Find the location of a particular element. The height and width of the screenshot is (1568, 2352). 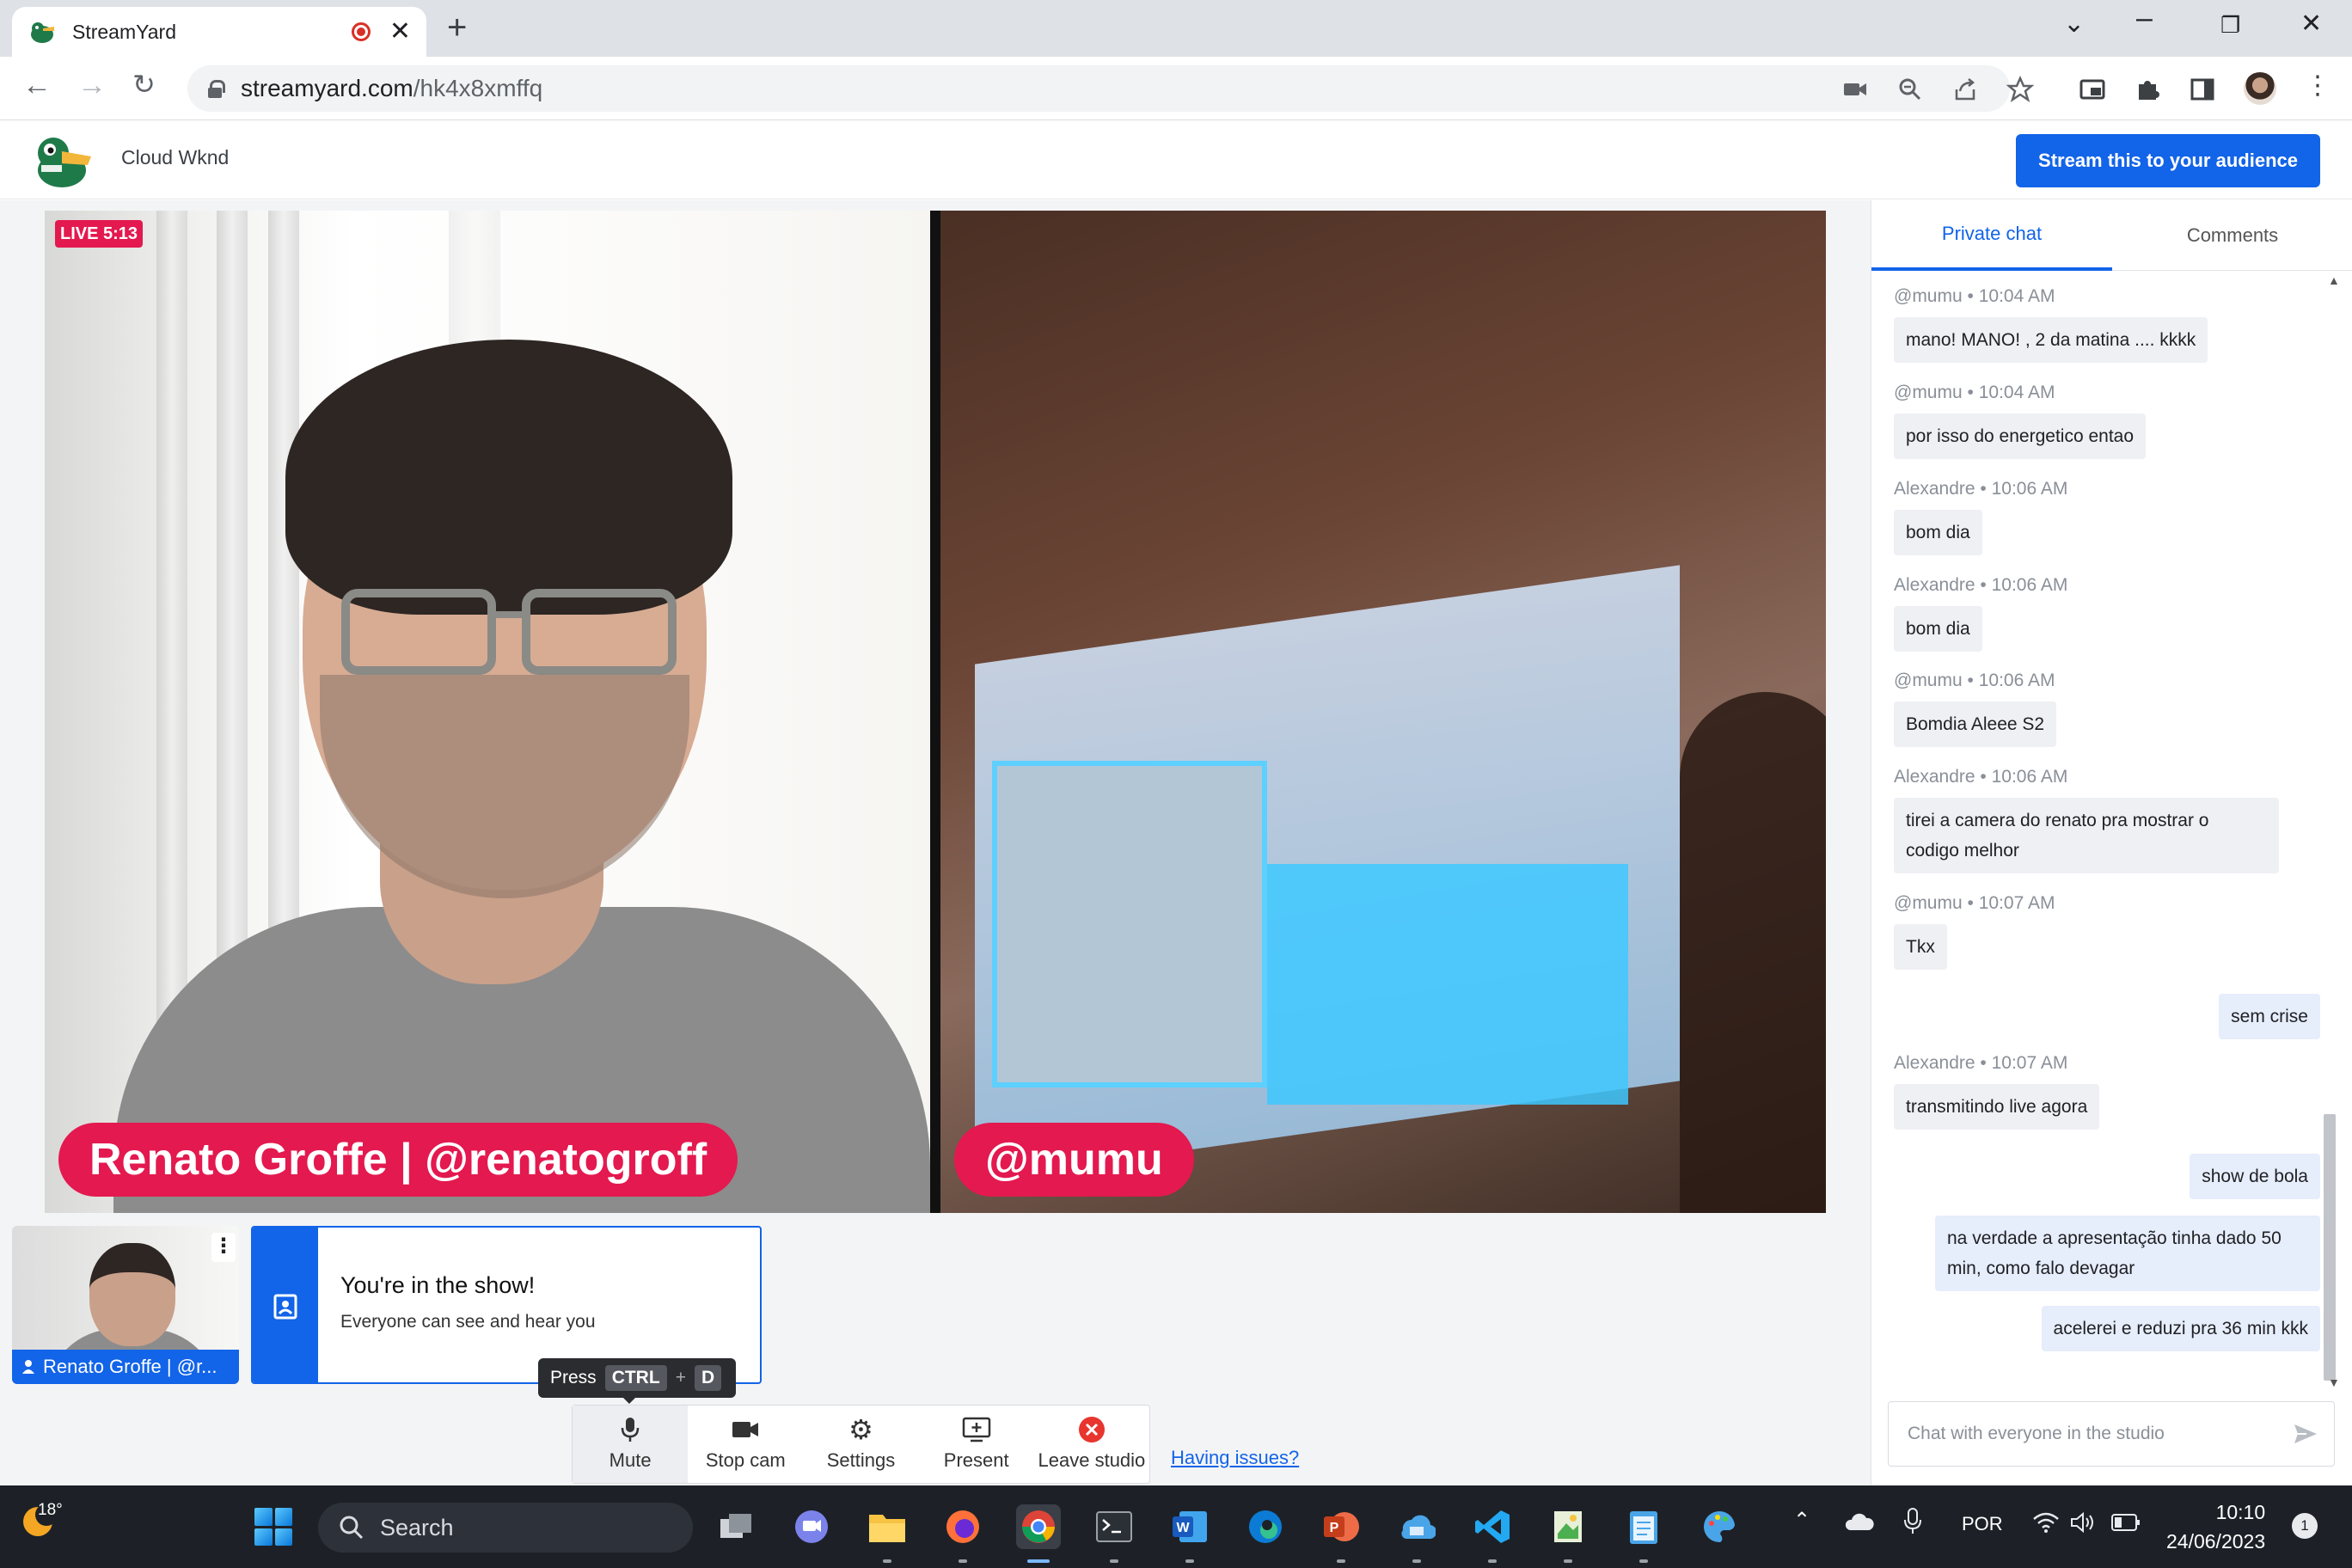

chat-scrollbar is located at coordinates (2184, 838).